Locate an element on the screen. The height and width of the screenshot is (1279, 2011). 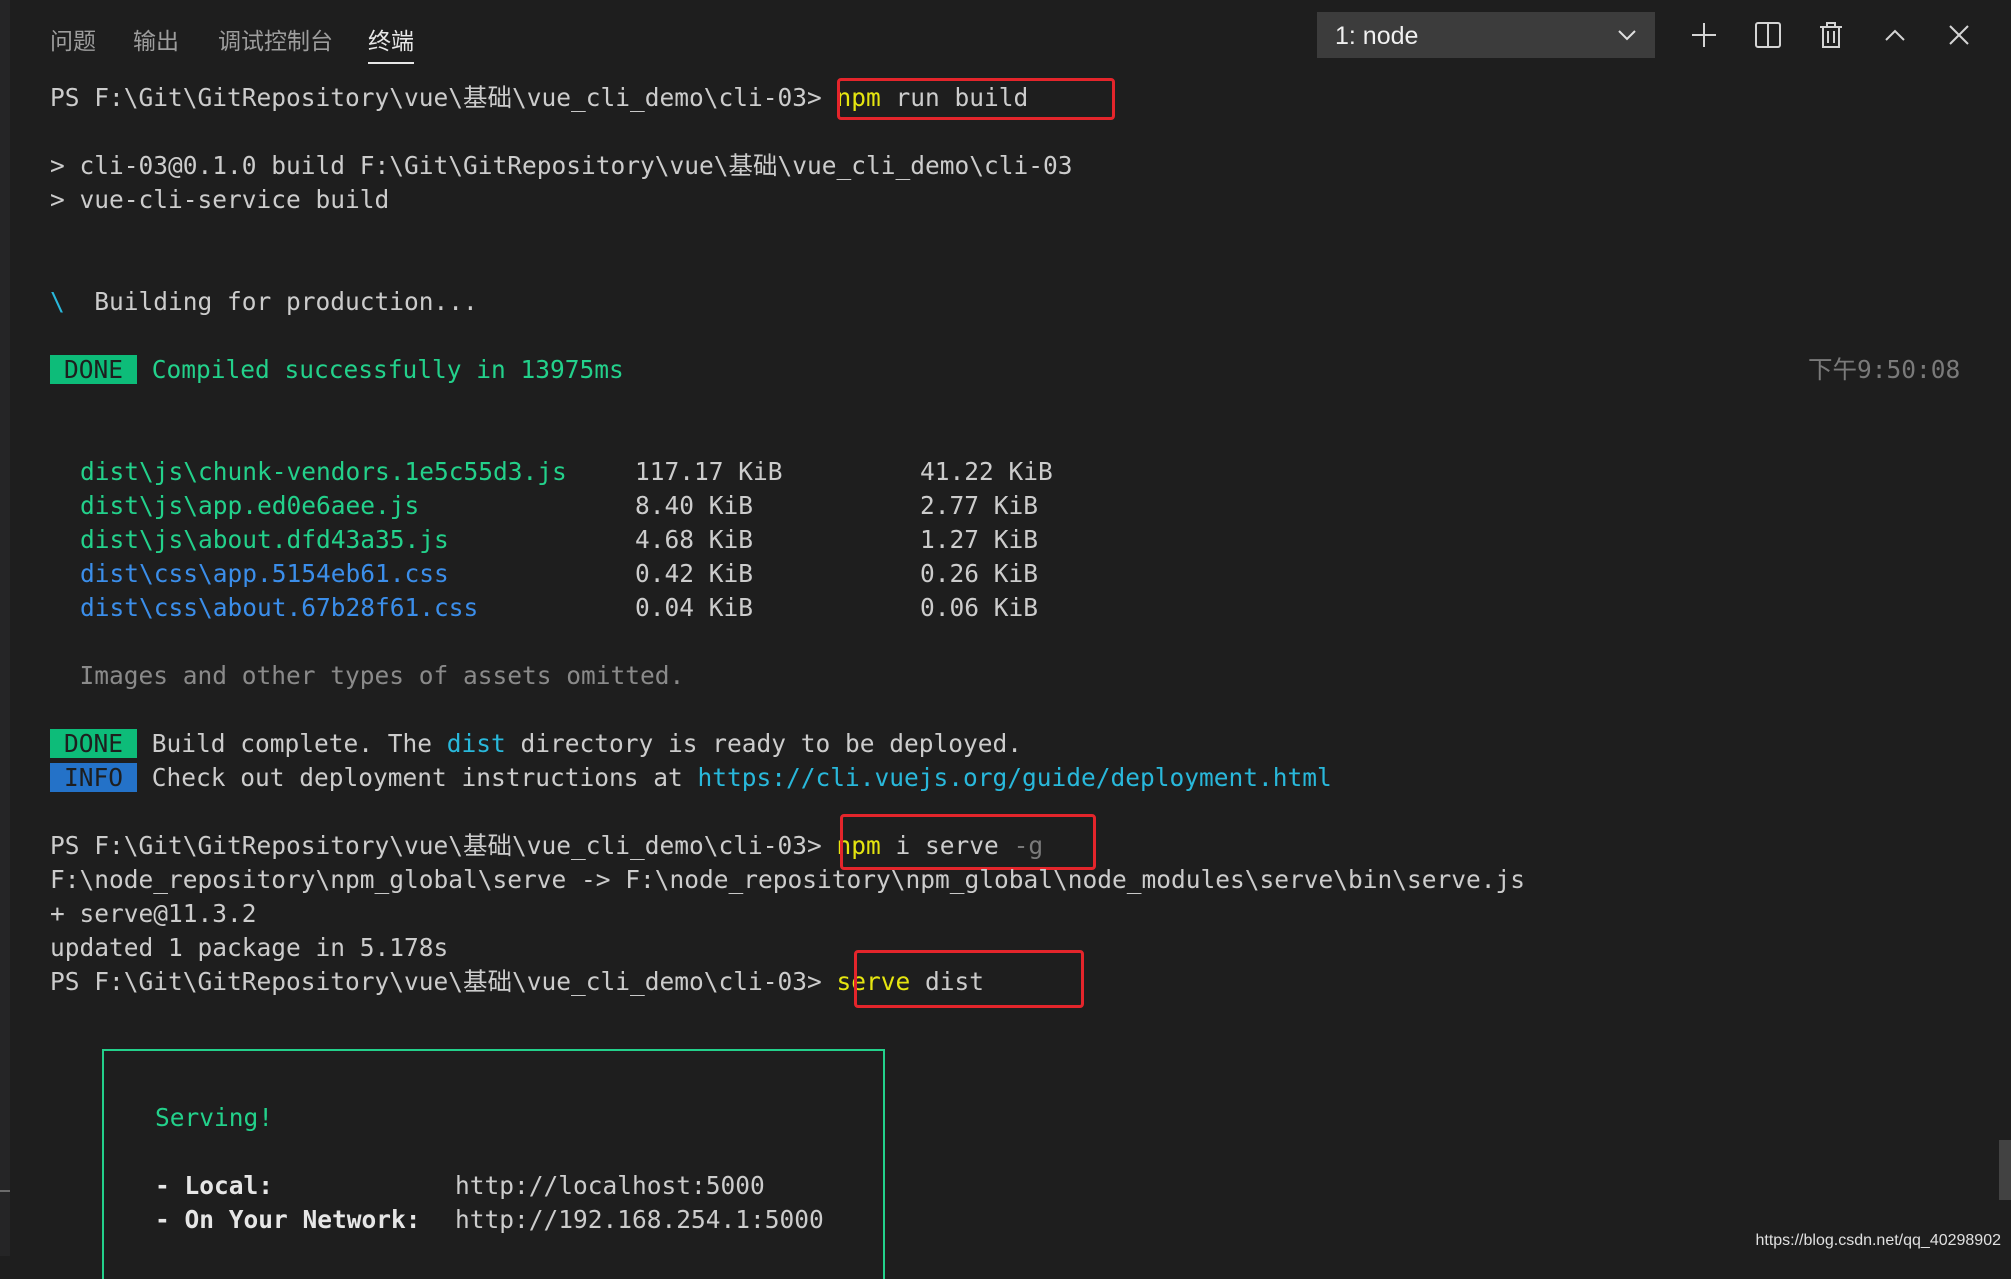
output-line: + serve@11.3.2 is located at coordinates (153, 913).